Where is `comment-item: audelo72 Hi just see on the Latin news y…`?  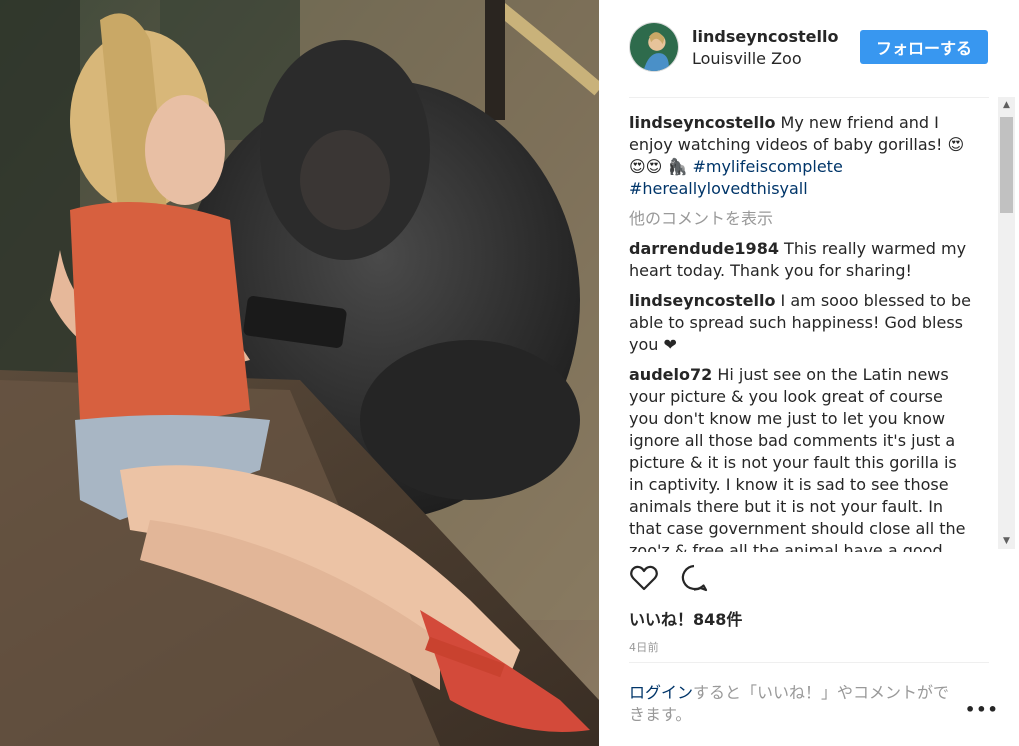
comment-item: audelo72 Hi just see on the Latin news y… is located at coordinates (801, 458).